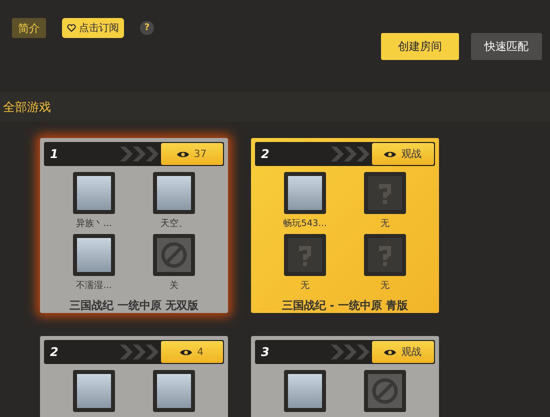 The height and width of the screenshot is (417, 550). Describe the element at coordinates (506, 46) in the screenshot. I see `quick-match-button: 快速匹配` at that location.